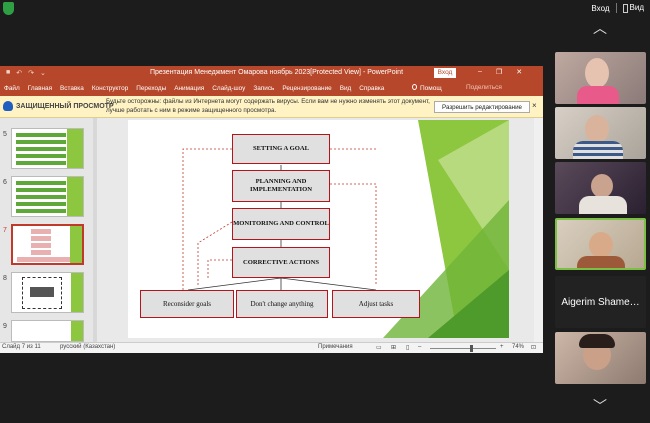  I want to click on participant-video-active, so click(600, 244).